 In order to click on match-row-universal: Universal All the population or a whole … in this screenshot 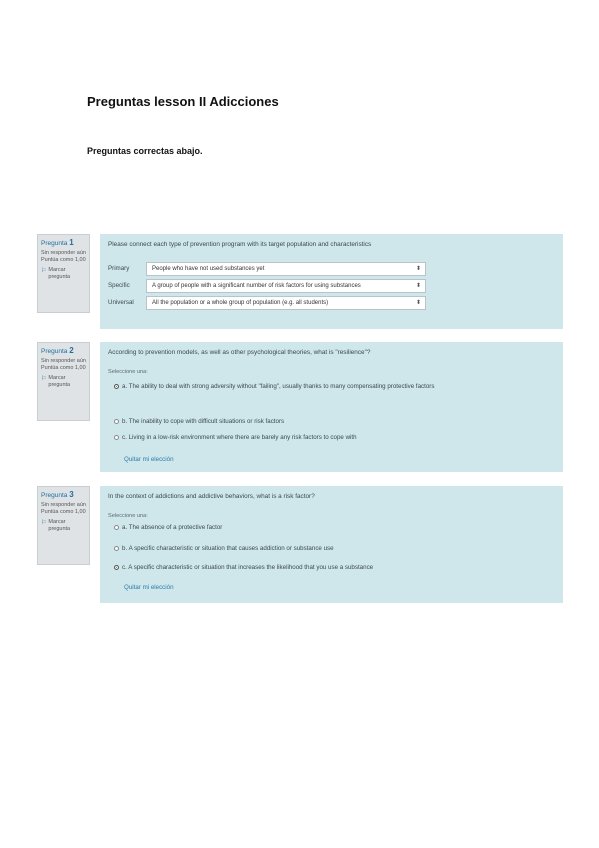, I will do `click(268, 303)`.